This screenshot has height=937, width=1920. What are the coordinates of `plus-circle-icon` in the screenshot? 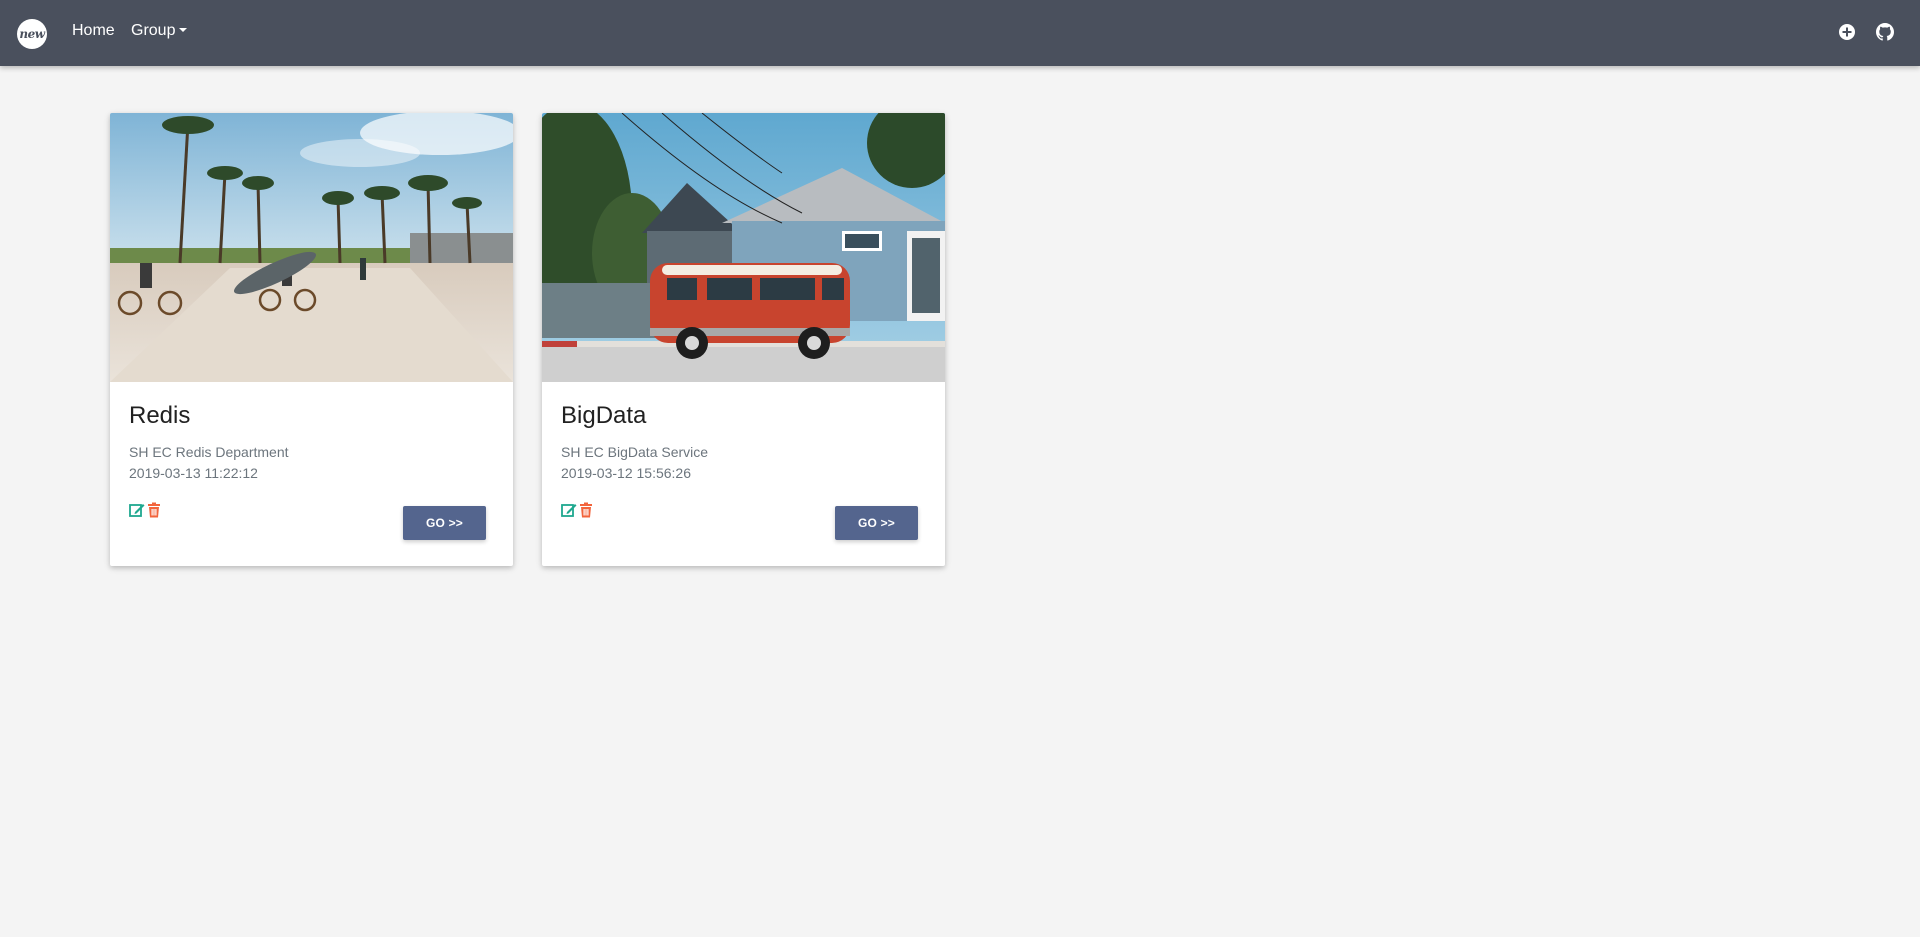 It's located at (1847, 32).